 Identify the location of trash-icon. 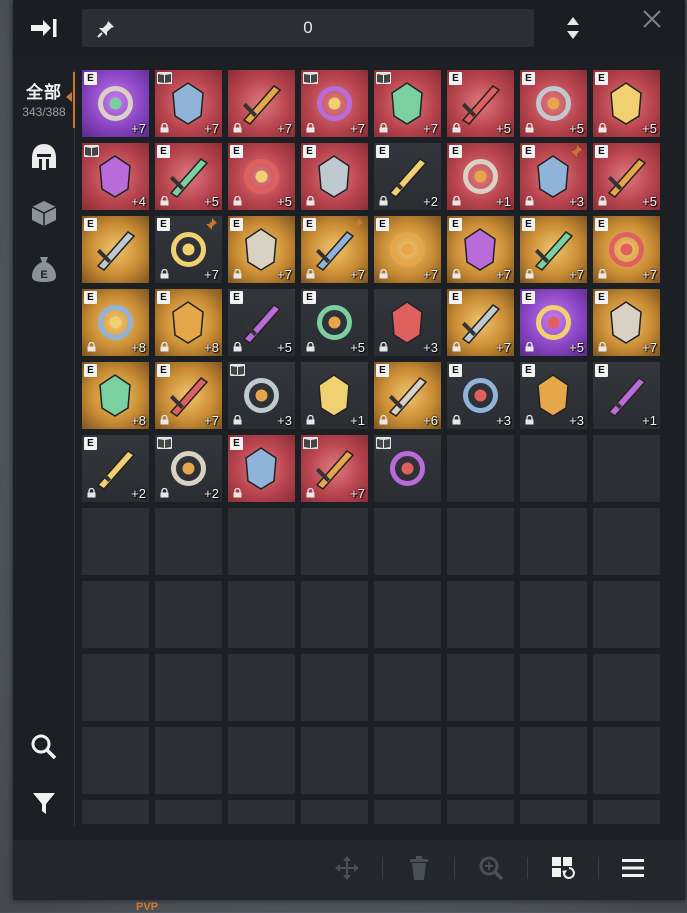
(419, 868).